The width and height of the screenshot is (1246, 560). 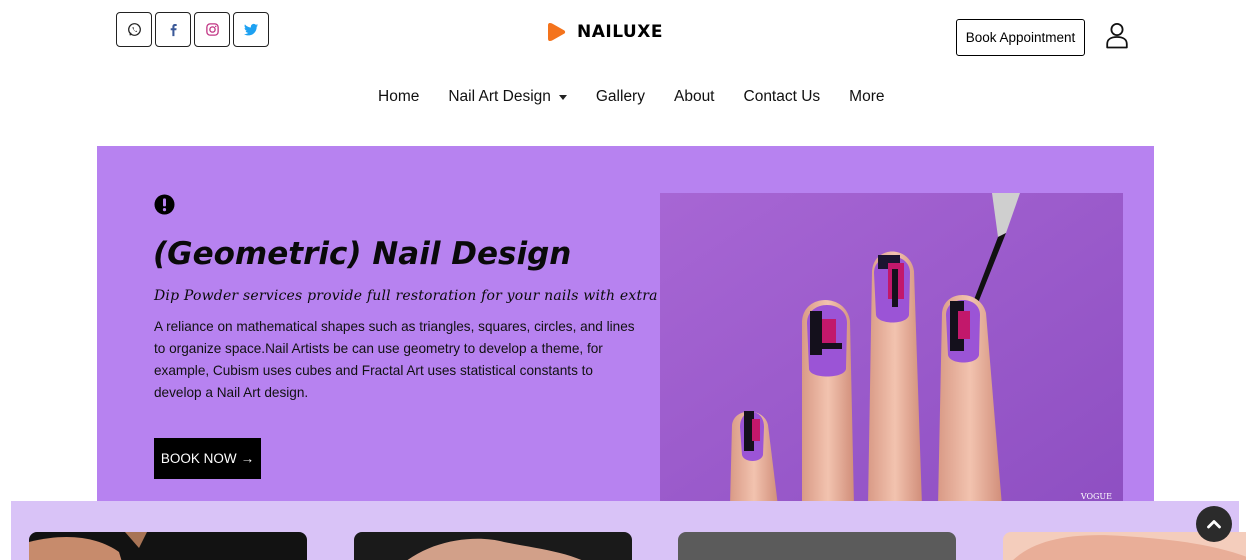 I want to click on logo-mark-icon, so click(x=557, y=32).